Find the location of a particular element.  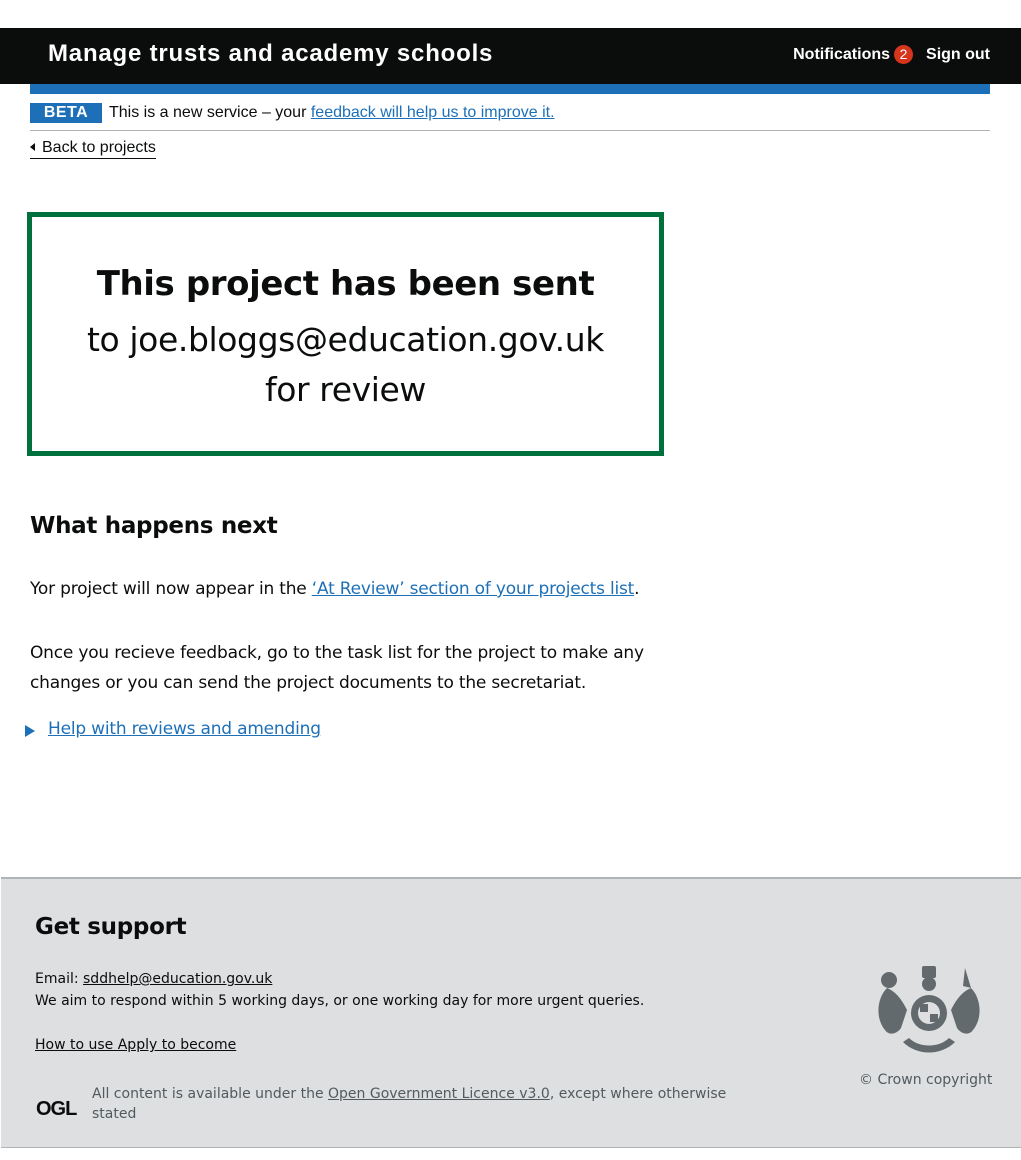

feedback-link: feedback will help us to improve it. is located at coordinates (433, 112).